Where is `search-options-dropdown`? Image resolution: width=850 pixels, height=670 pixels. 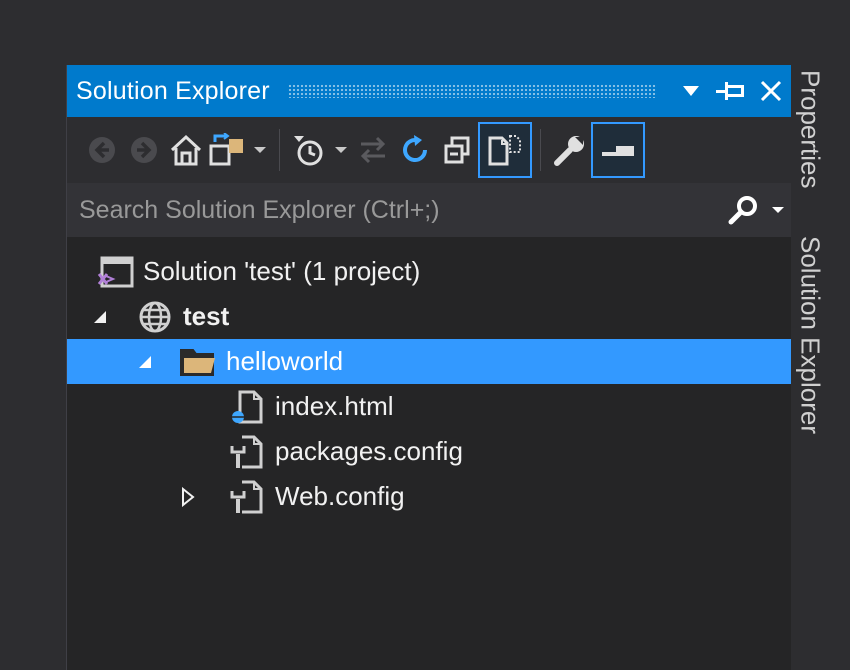
search-options-dropdown is located at coordinates (778, 210).